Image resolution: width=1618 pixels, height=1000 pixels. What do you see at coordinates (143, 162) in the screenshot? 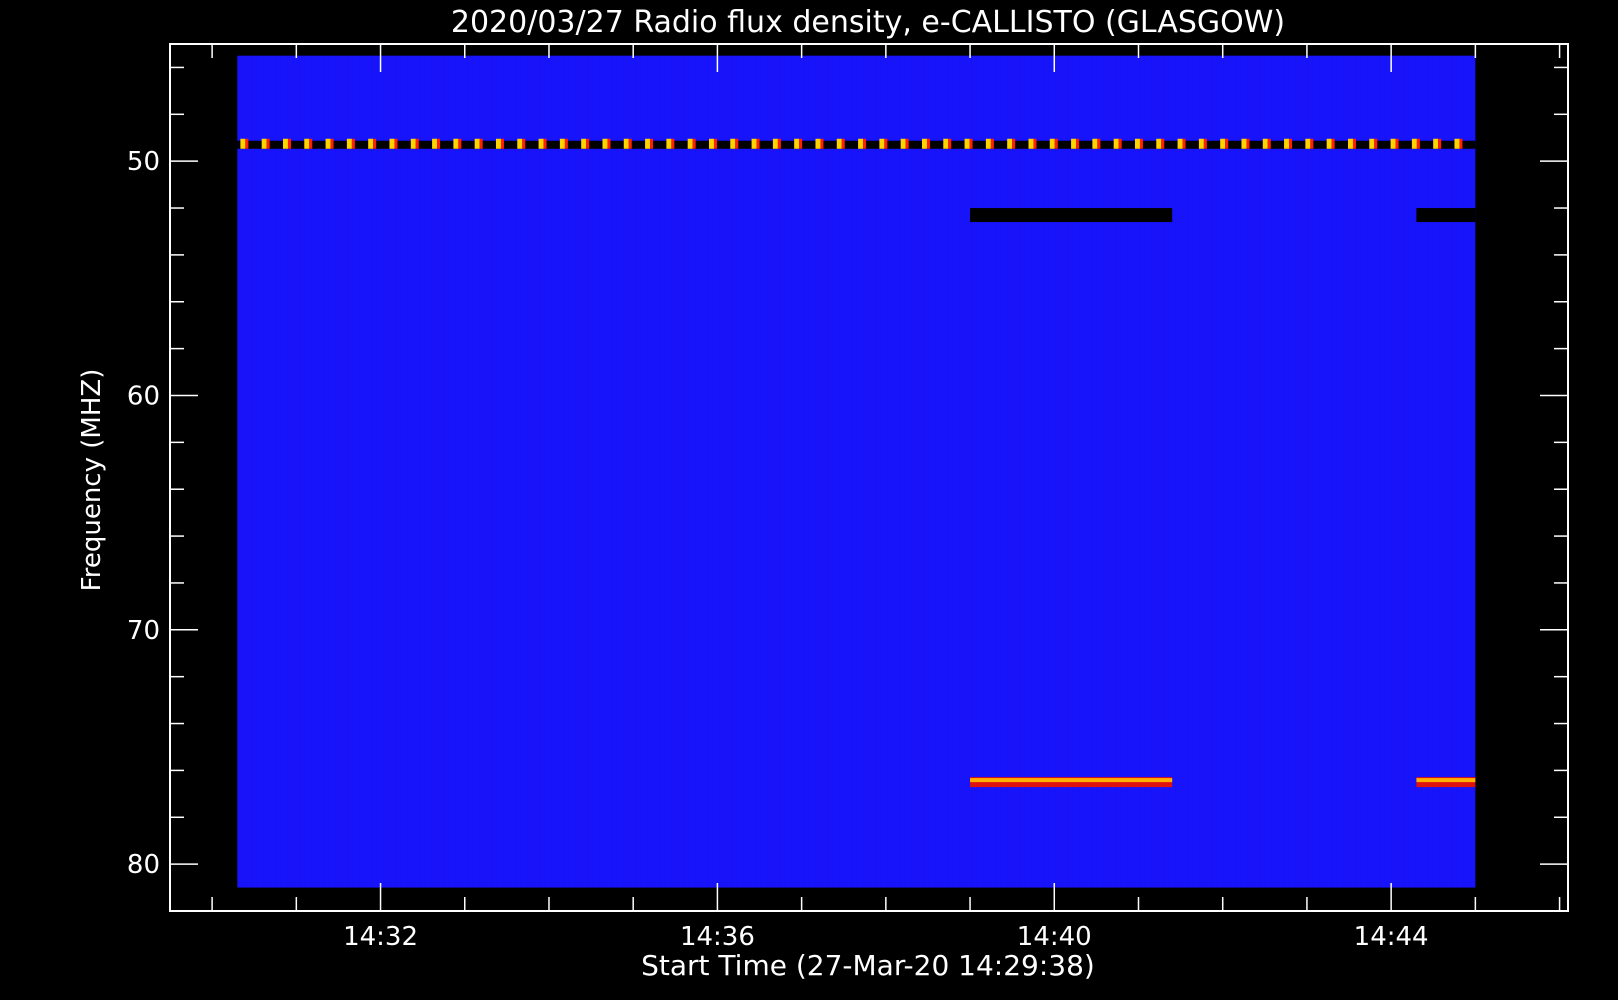
I see `y-tick-label: 50` at bounding box center [143, 162].